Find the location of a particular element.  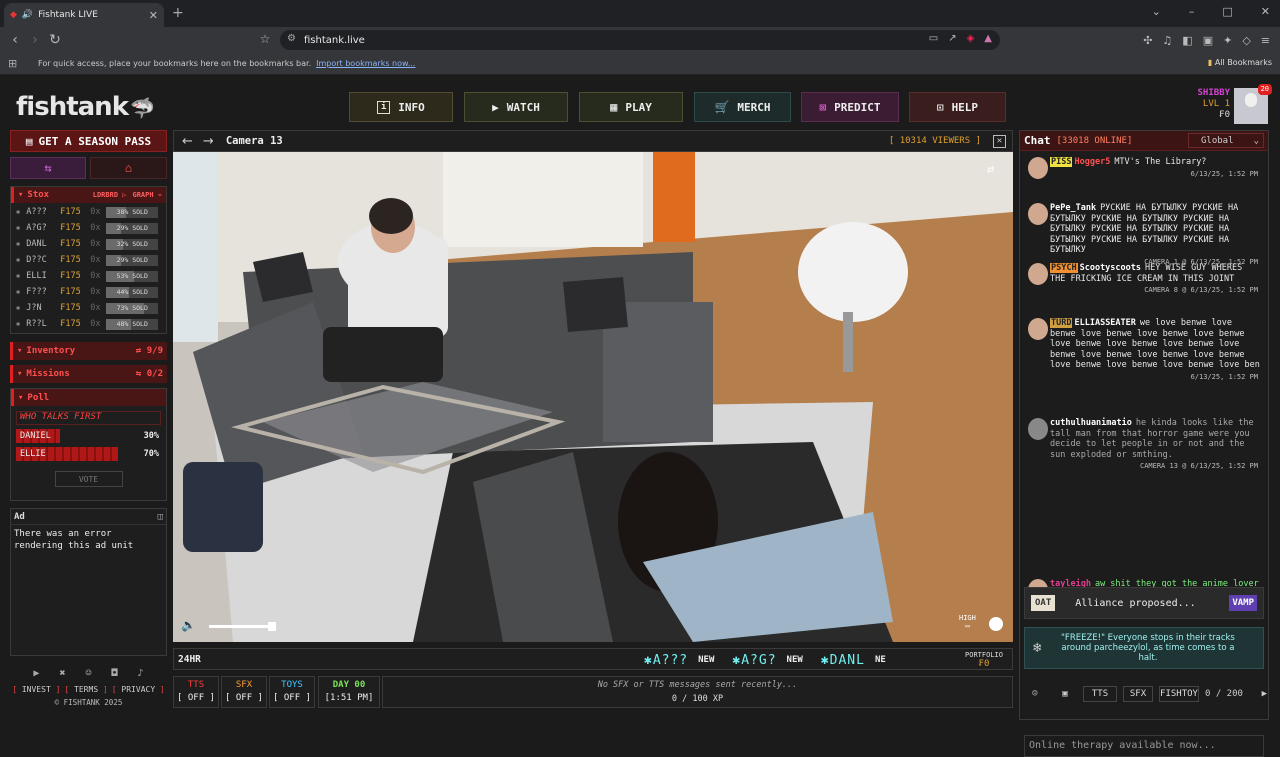

switch-camera-icon: ⇄ is located at coordinates (990, 169).